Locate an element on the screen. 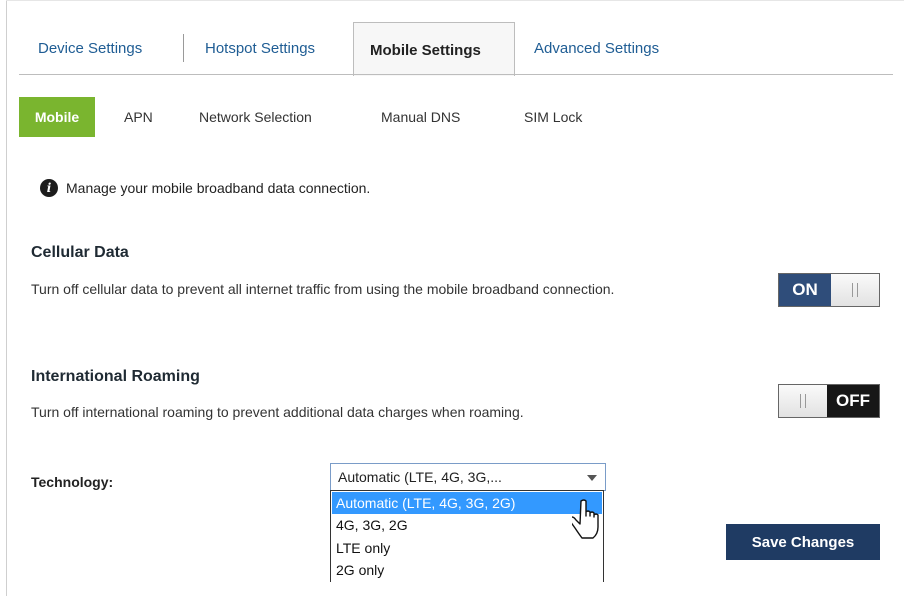  tab-advanced-settings: Advanced Settings is located at coordinates (596, 48).